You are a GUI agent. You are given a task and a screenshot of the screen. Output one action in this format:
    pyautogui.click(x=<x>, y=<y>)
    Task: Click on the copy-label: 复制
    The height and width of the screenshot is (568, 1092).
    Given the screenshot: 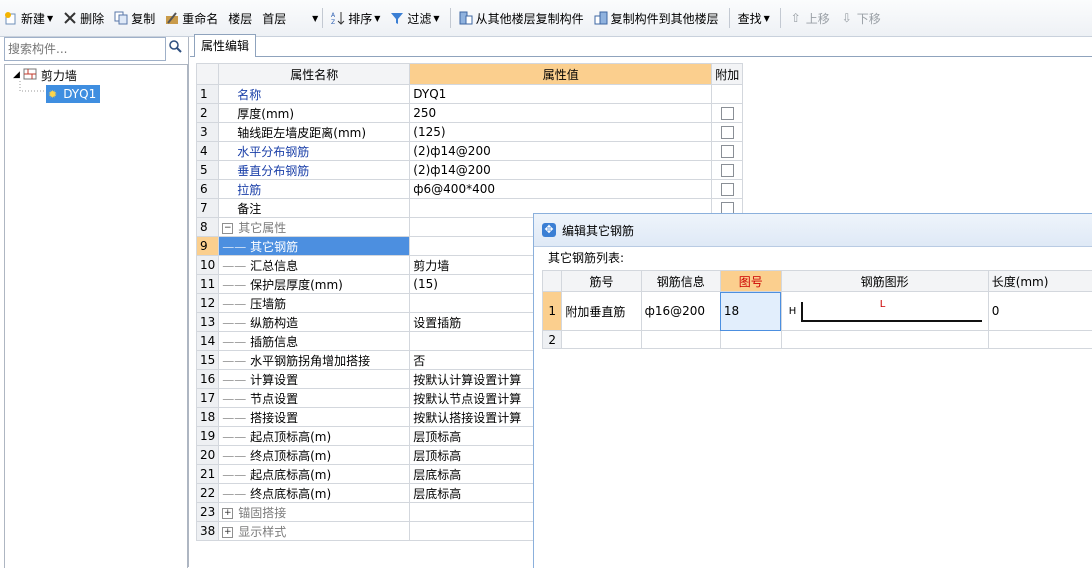 What is the action you would take?
    pyautogui.click(x=143, y=18)
    